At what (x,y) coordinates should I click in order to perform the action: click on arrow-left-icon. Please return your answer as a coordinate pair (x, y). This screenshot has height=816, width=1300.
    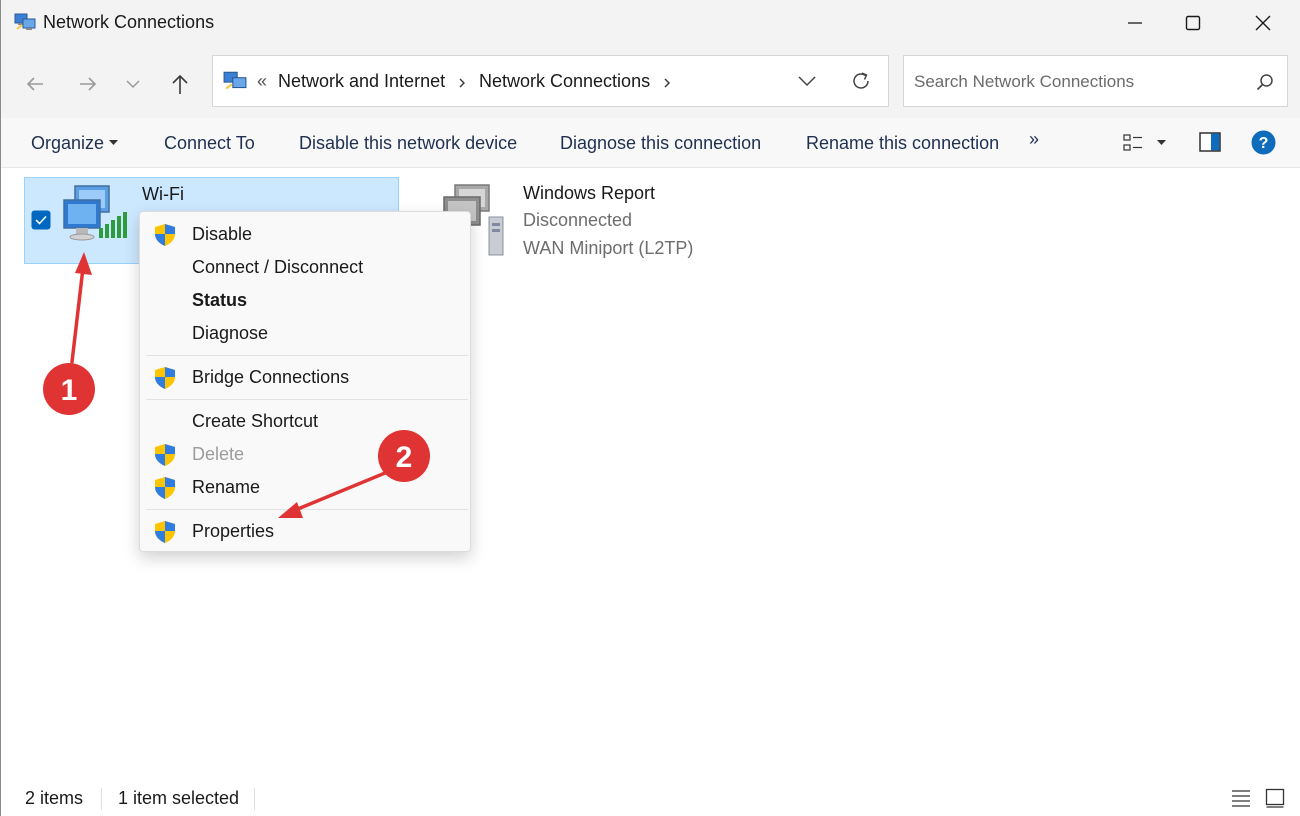
    Looking at the image, I should click on (34, 84).